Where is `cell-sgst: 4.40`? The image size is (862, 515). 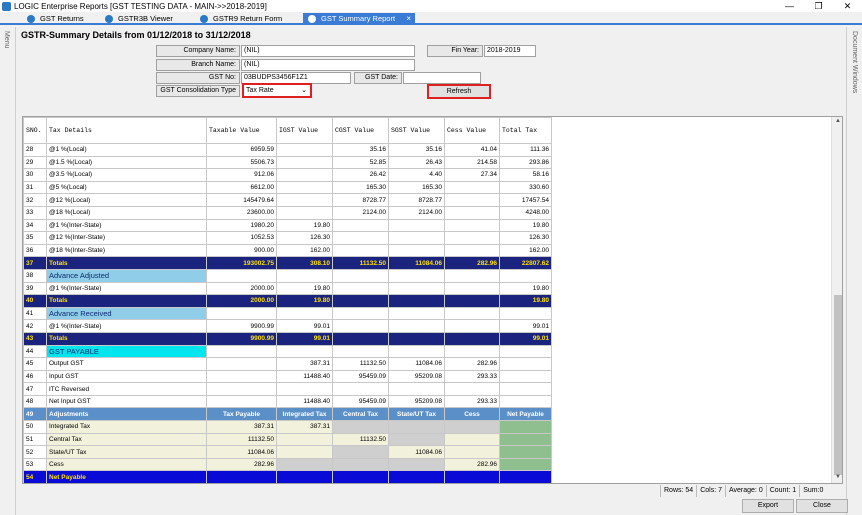
cell-sgst: 4.40 is located at coordinates (416, 175).